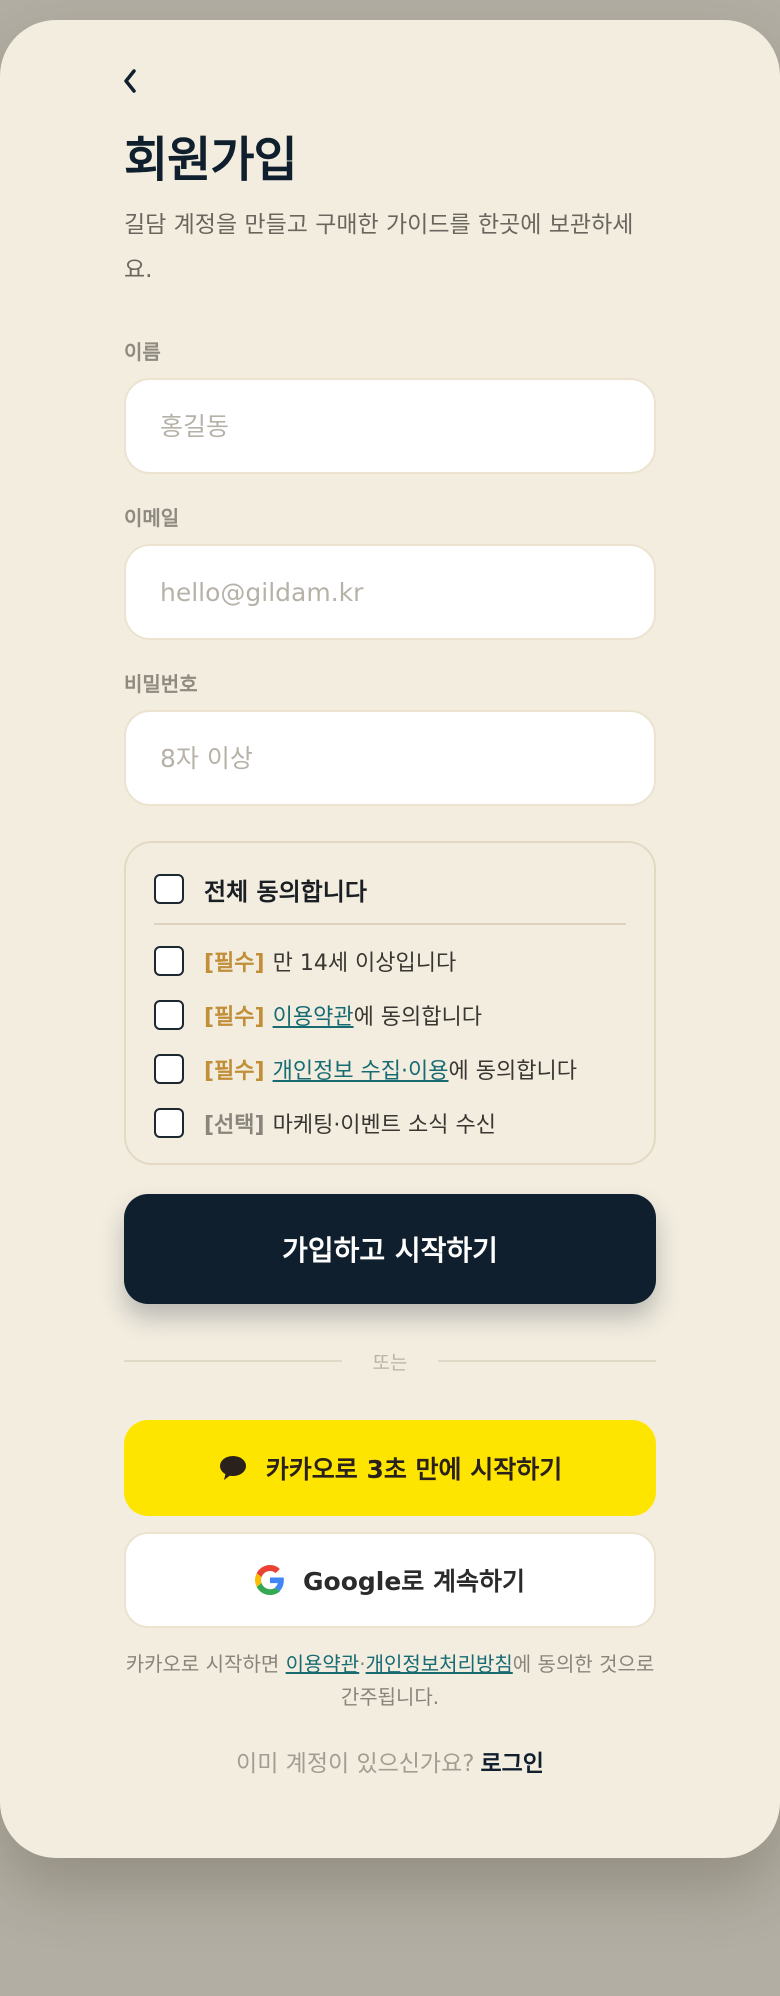 The height and width of the screenshot is (1996, 780). Describe the element at coordinates (142, 352) in the screenshot. I see `name-label: 이름` at that location.